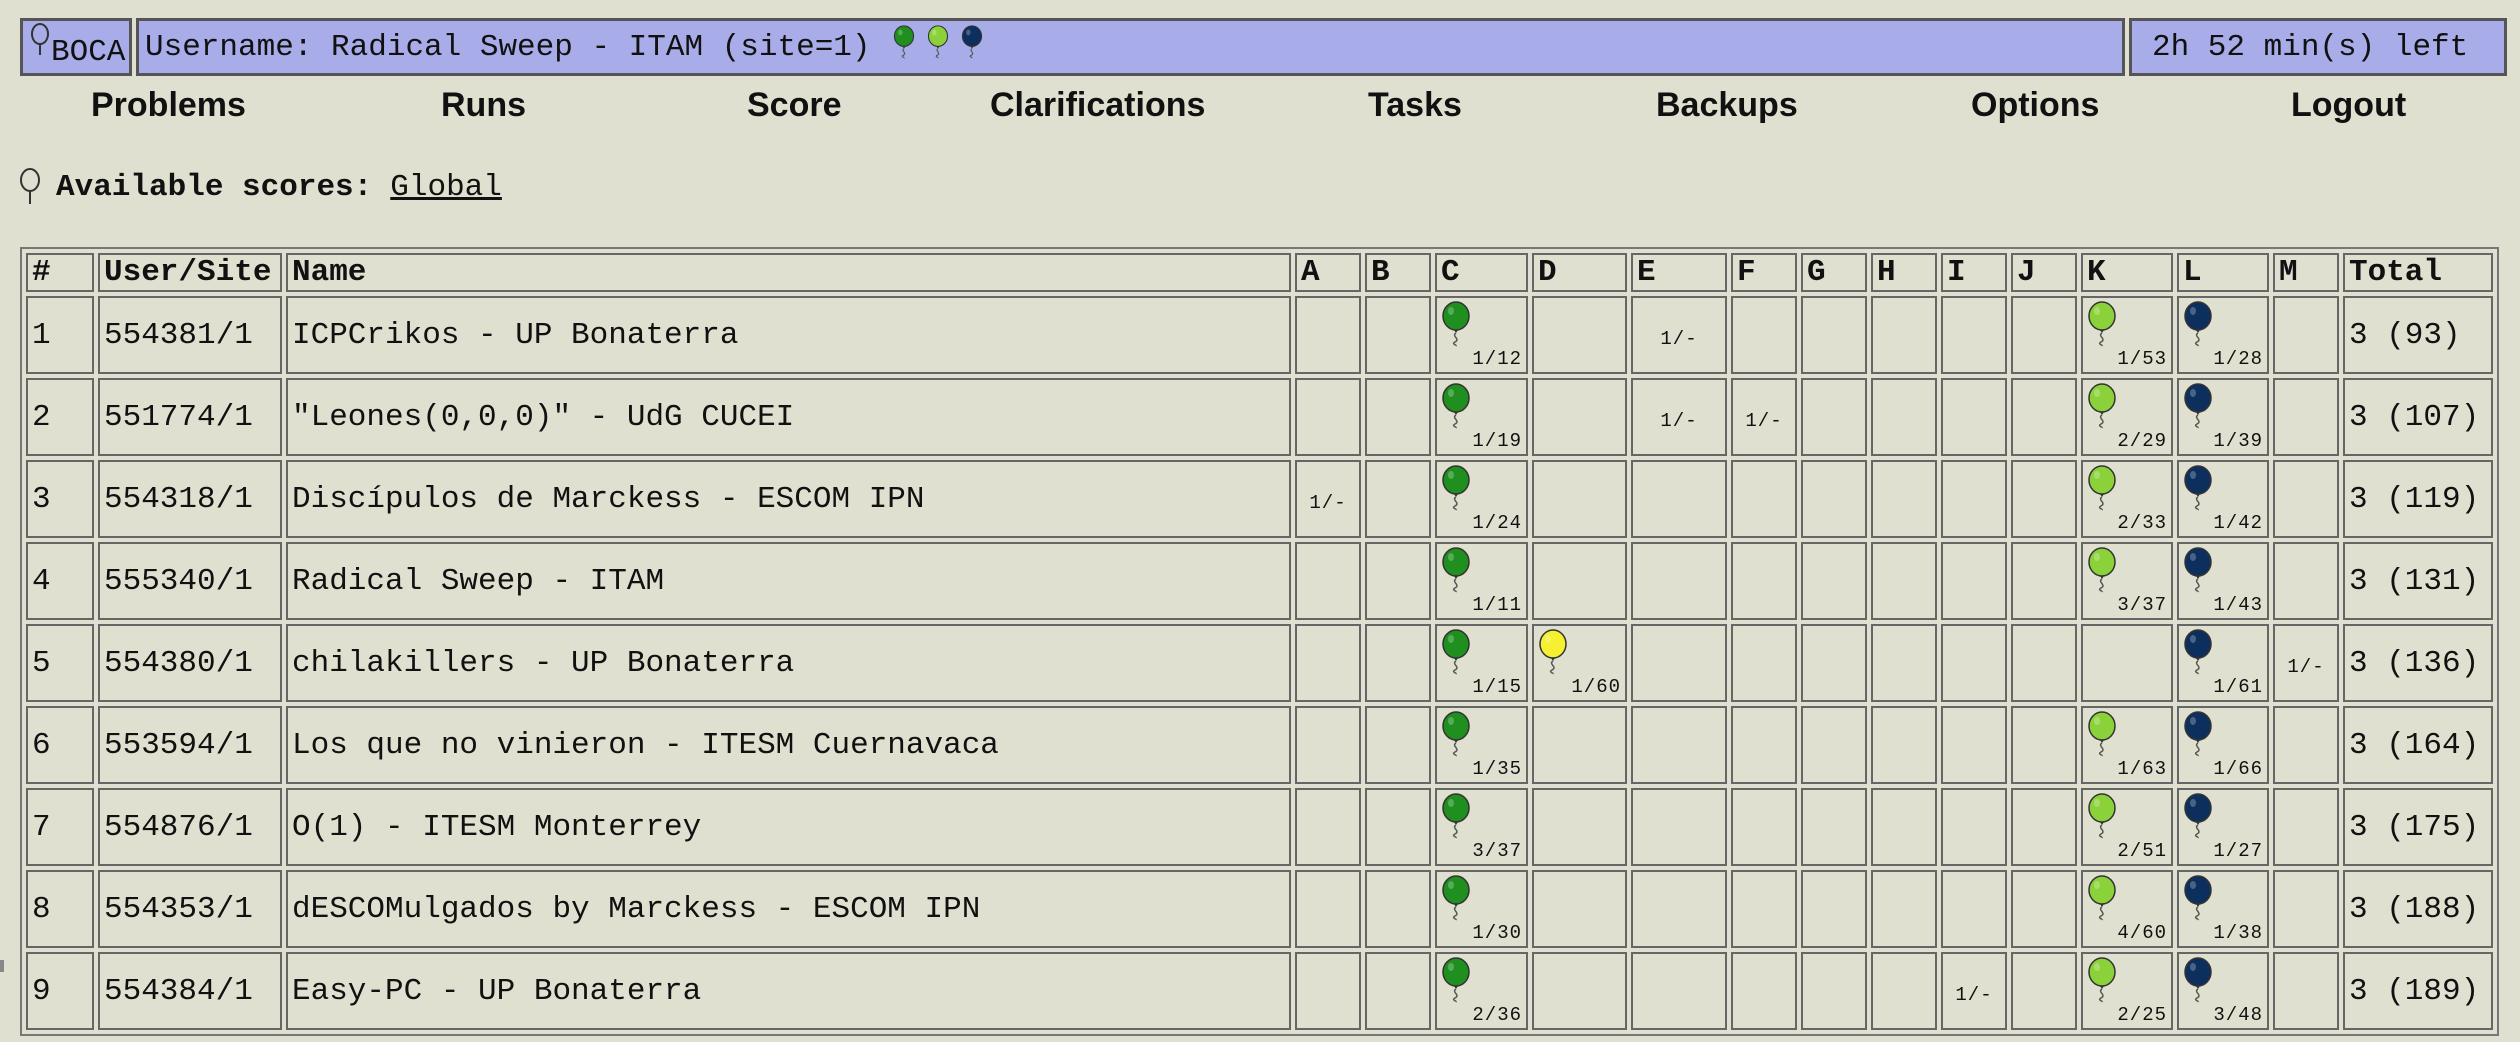  I want to click on rank-cell: 4, so click(60, 581).